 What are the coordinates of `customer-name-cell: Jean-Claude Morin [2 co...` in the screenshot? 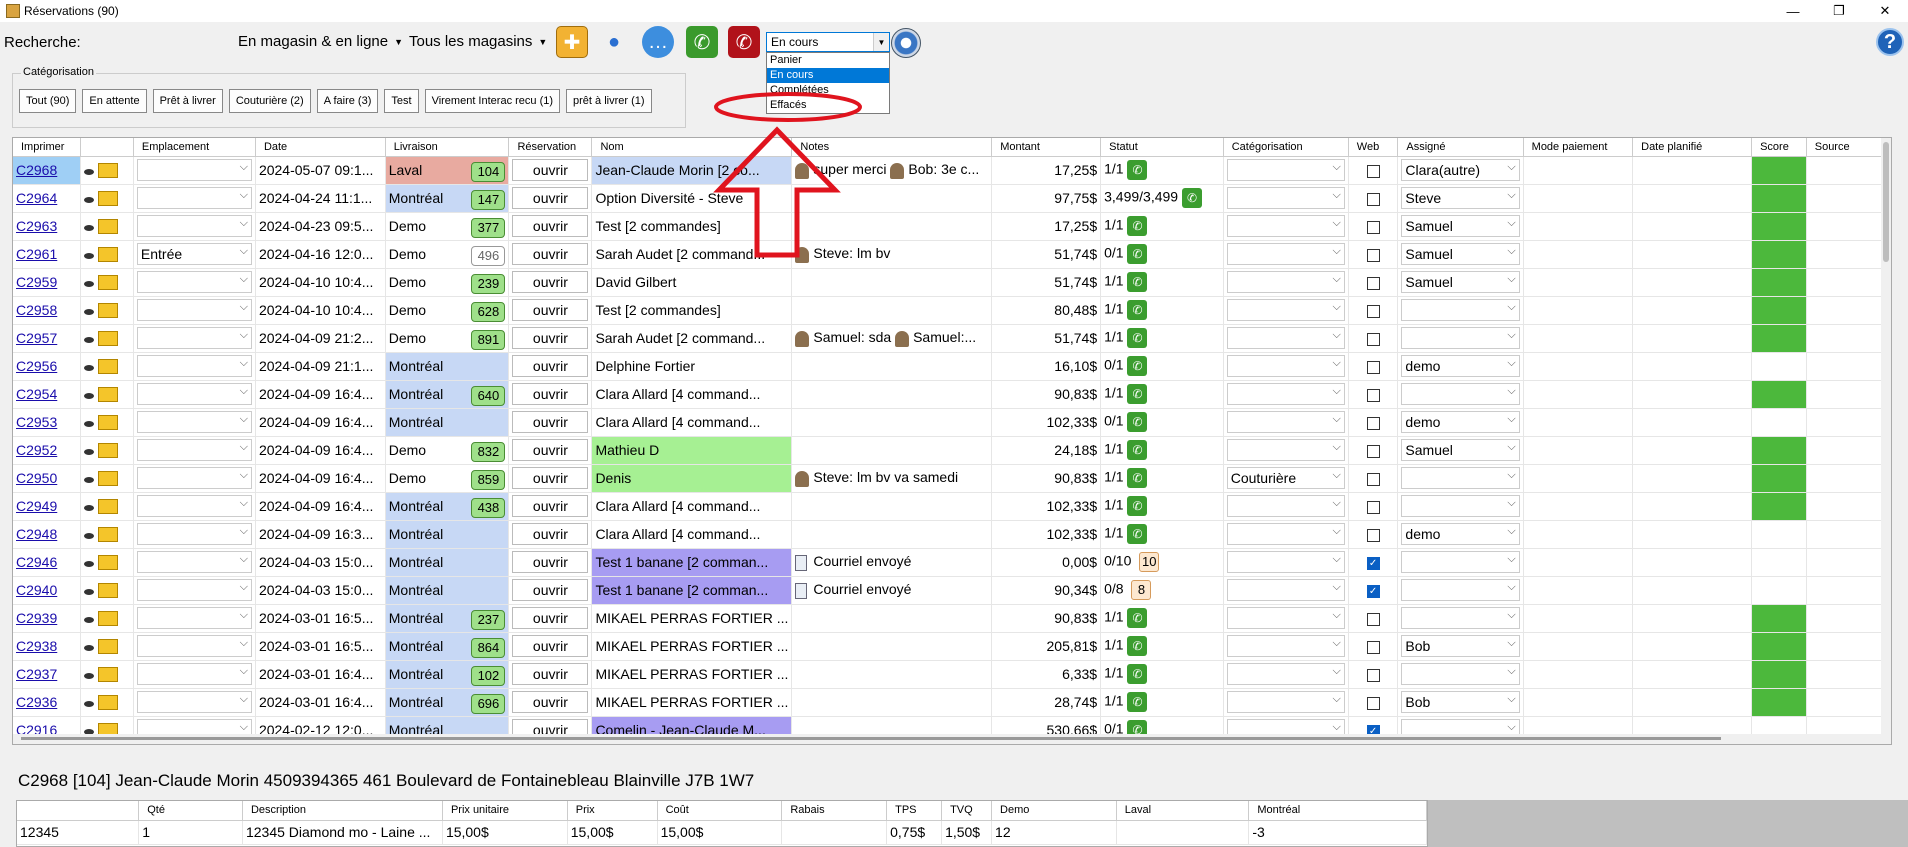 It's located at (692, 170).